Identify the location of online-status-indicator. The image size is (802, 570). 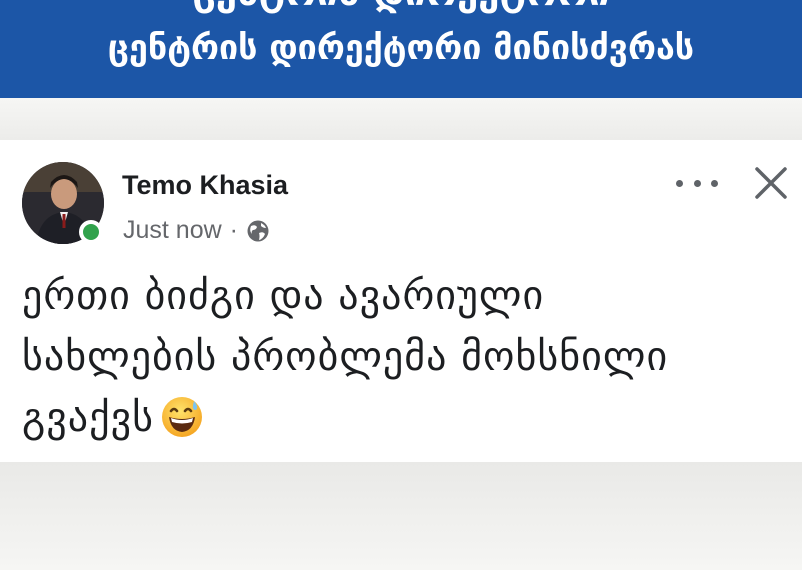
(91, 232).